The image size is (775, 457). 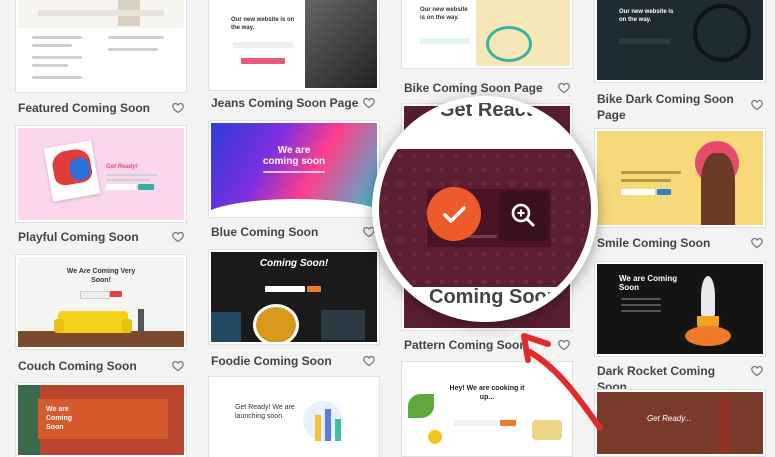 I want to click on magnified-pattern-preview: Get React Coming Soon, so click(x=485, y=209).